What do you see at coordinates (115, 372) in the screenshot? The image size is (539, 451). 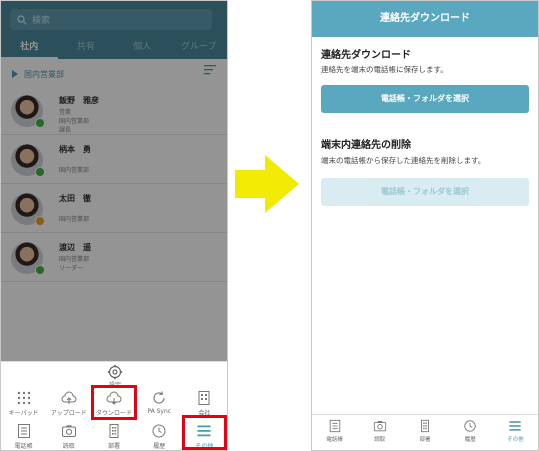 I see `gear-icon` at bounding box center [115, 372].